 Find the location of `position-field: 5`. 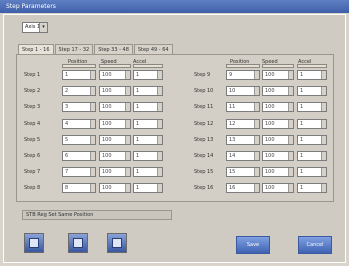

position-field: 5 is located at coordinates (79, 140).